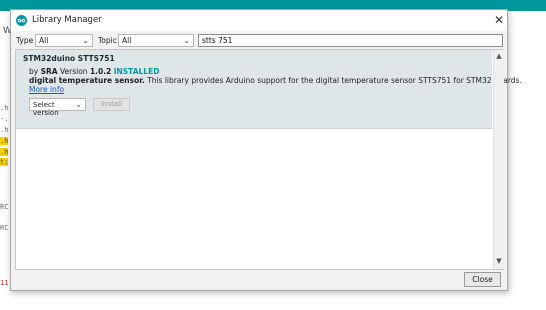 This screenshot has height=310, width=546. Describe the element at coordinates (46, 109) in the screenshot. I see `select-version-label: Select version` at that location.